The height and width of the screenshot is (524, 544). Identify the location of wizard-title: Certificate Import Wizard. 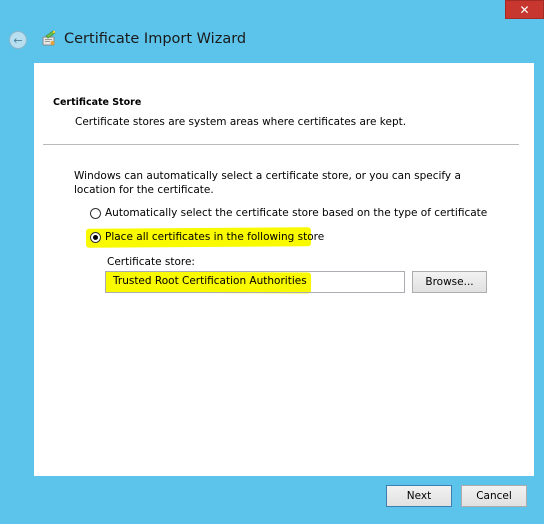
(155, 39).